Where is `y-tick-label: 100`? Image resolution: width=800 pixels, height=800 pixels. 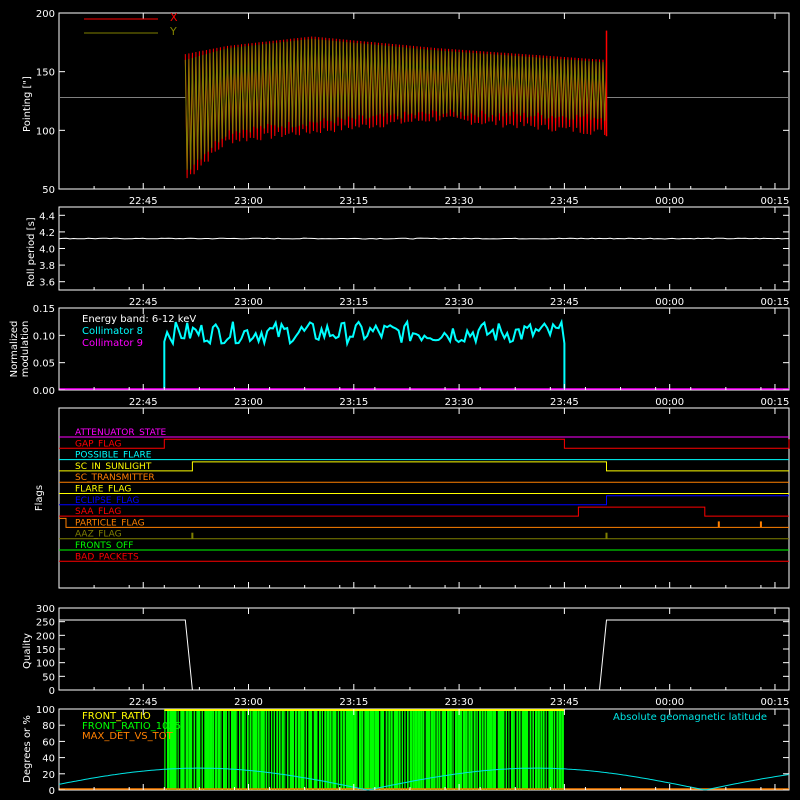 y-tick-label: 100 is located at coordinates (45, 664).